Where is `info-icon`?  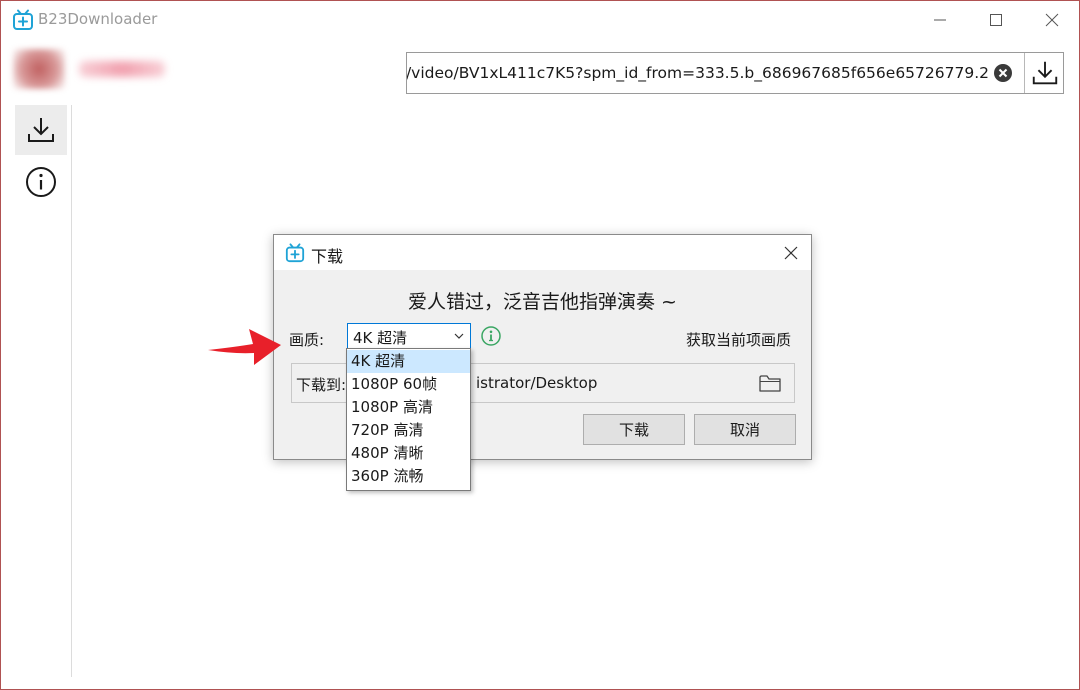 info-icon is located at coordinates (41, 182).